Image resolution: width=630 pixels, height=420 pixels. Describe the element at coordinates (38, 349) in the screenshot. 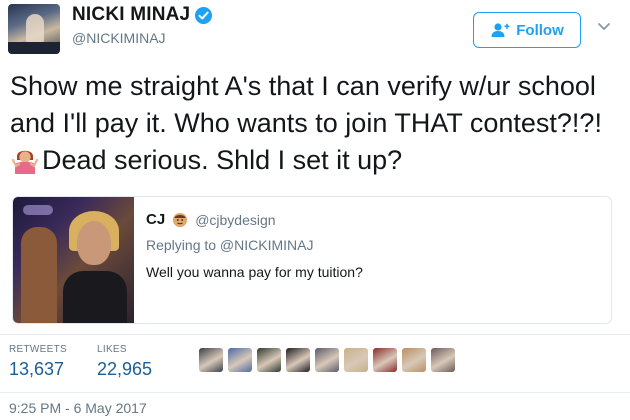

I see `retweets-label: RETWEETS` at that location.